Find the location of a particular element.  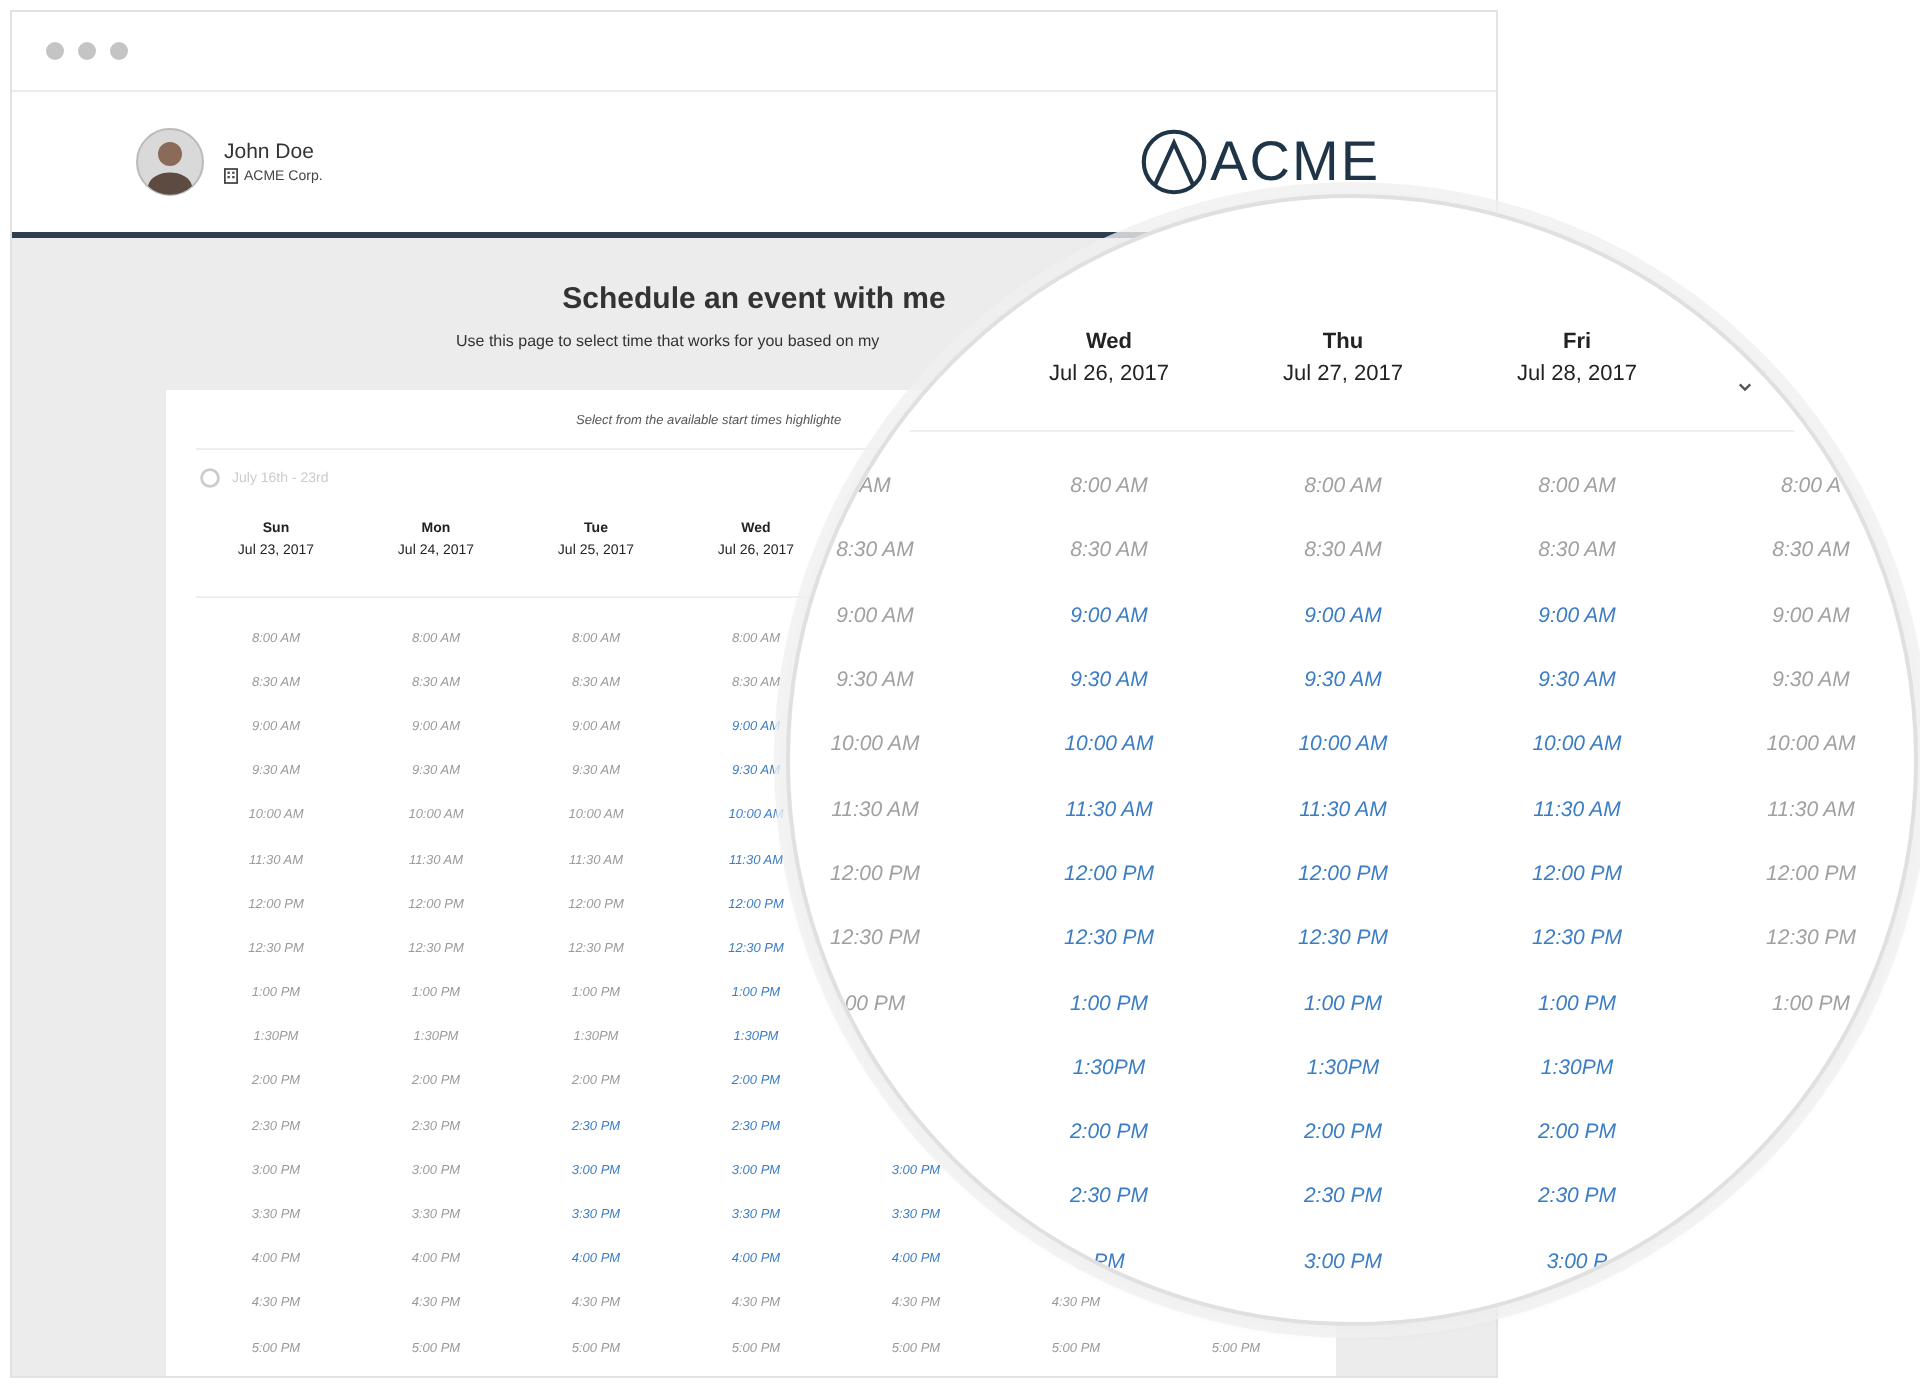

time-slot: 3:00 PM is located at coordinates (1343, 1261).